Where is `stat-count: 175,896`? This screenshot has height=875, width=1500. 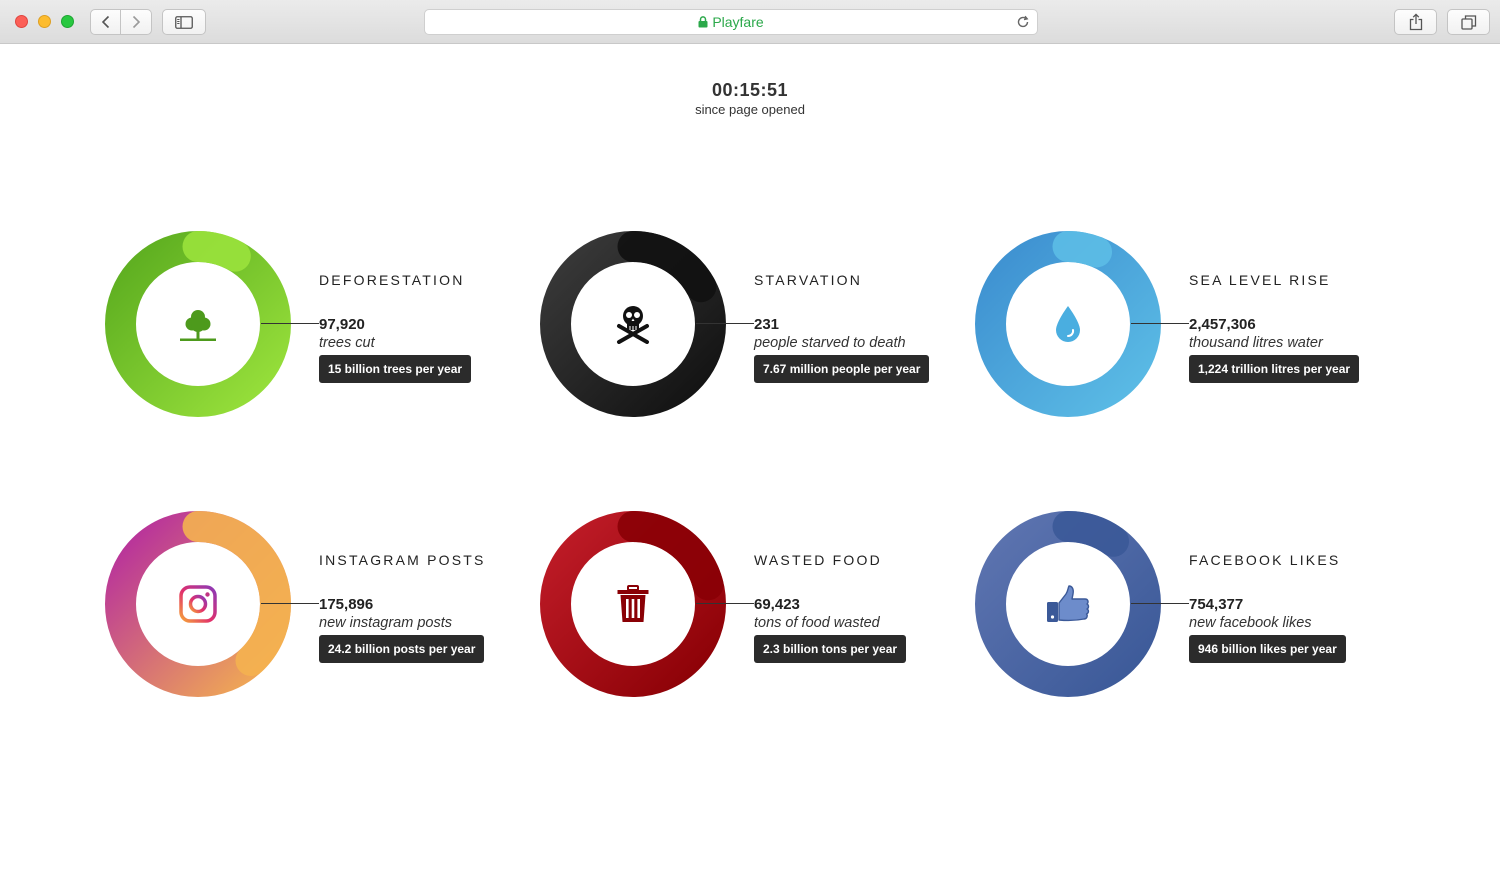 stat-count: 175,896 is located at coordinates (346, 604).